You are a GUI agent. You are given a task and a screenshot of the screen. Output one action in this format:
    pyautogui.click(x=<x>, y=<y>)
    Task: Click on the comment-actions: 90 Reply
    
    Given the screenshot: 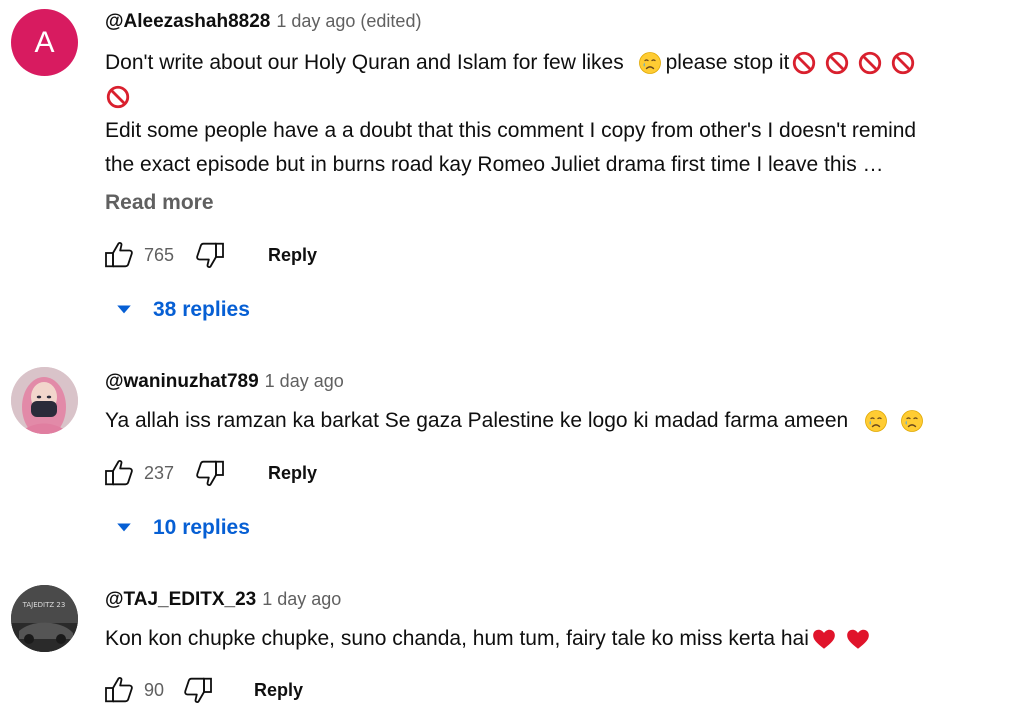 What is the action you would take?
    pyautogui.click(x=203, y=690)
    